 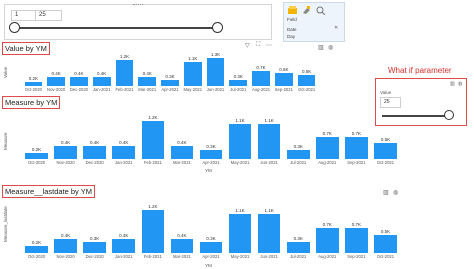 What do you see at coordinates (5, 141) in the screenshot?
I see `chart-2-ylabel: Measure` at bounding box center [5, 141].